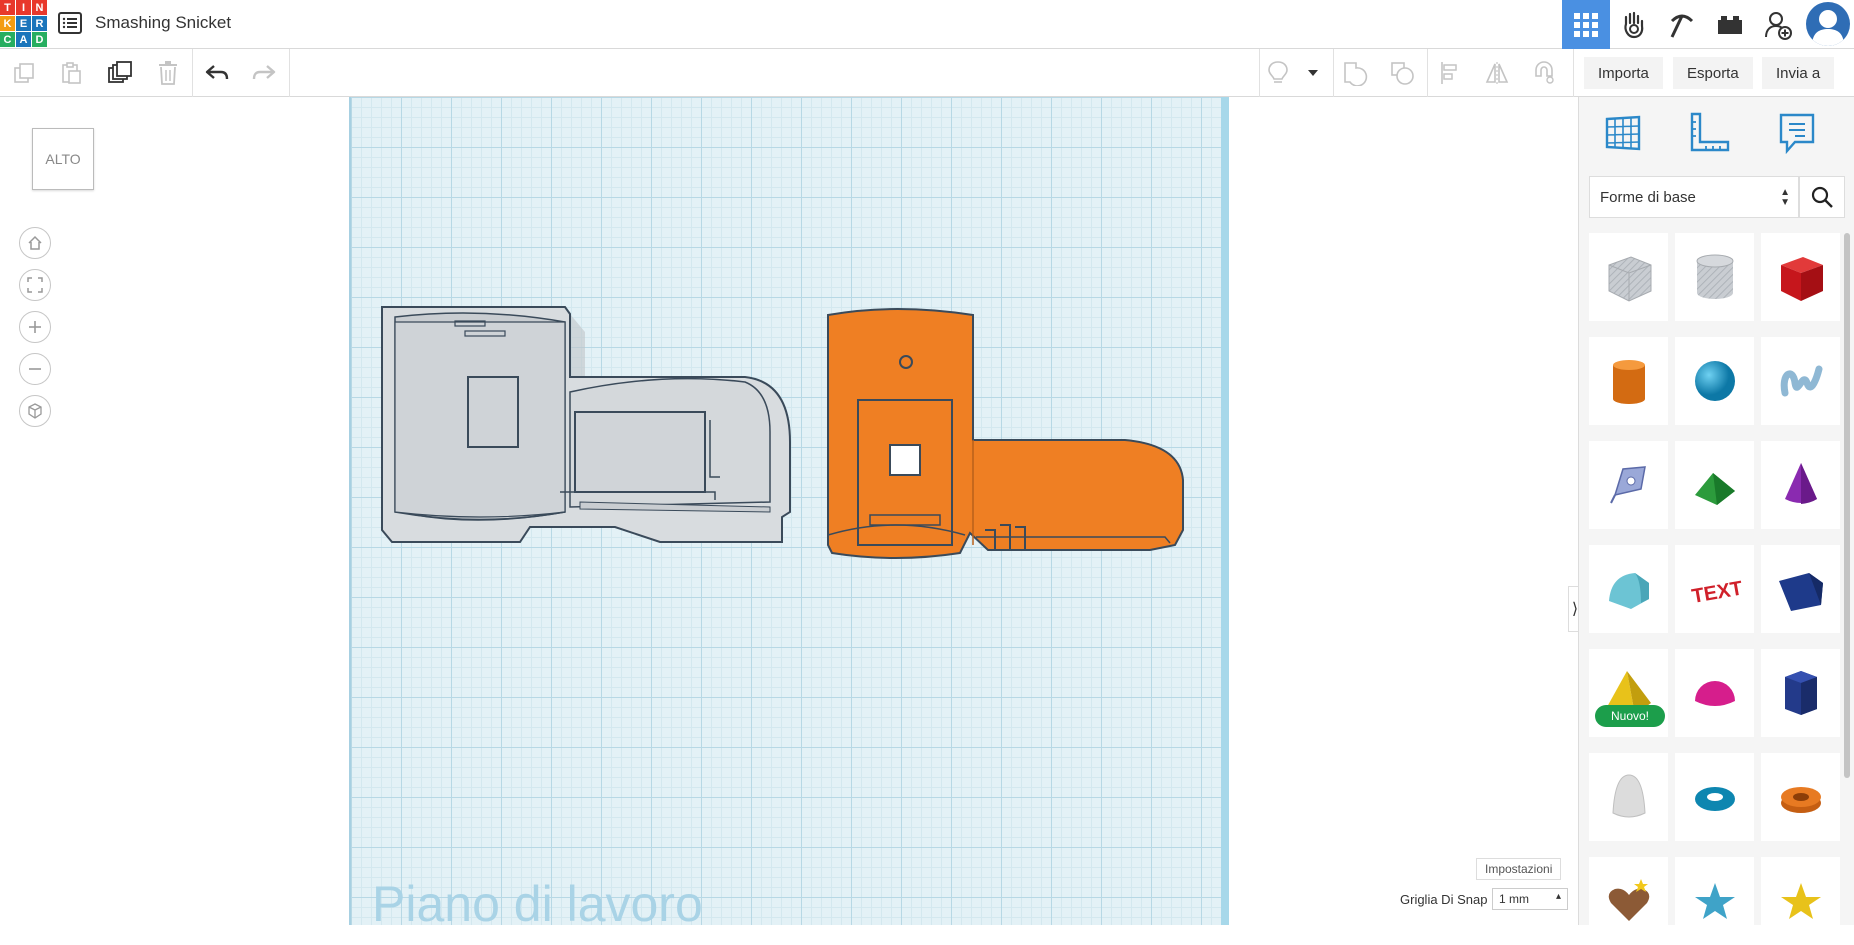 The image size is (1854, 945). Describe the element at coordinates (1847, 505) in the screenshot. I see `shapes-scrollbar` at that location.